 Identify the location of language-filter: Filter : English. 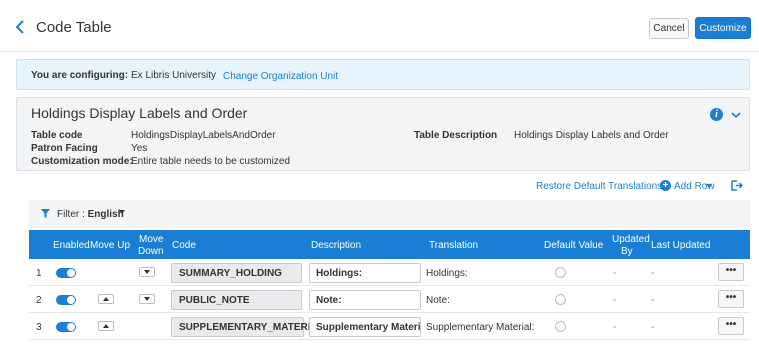
(90, 214).